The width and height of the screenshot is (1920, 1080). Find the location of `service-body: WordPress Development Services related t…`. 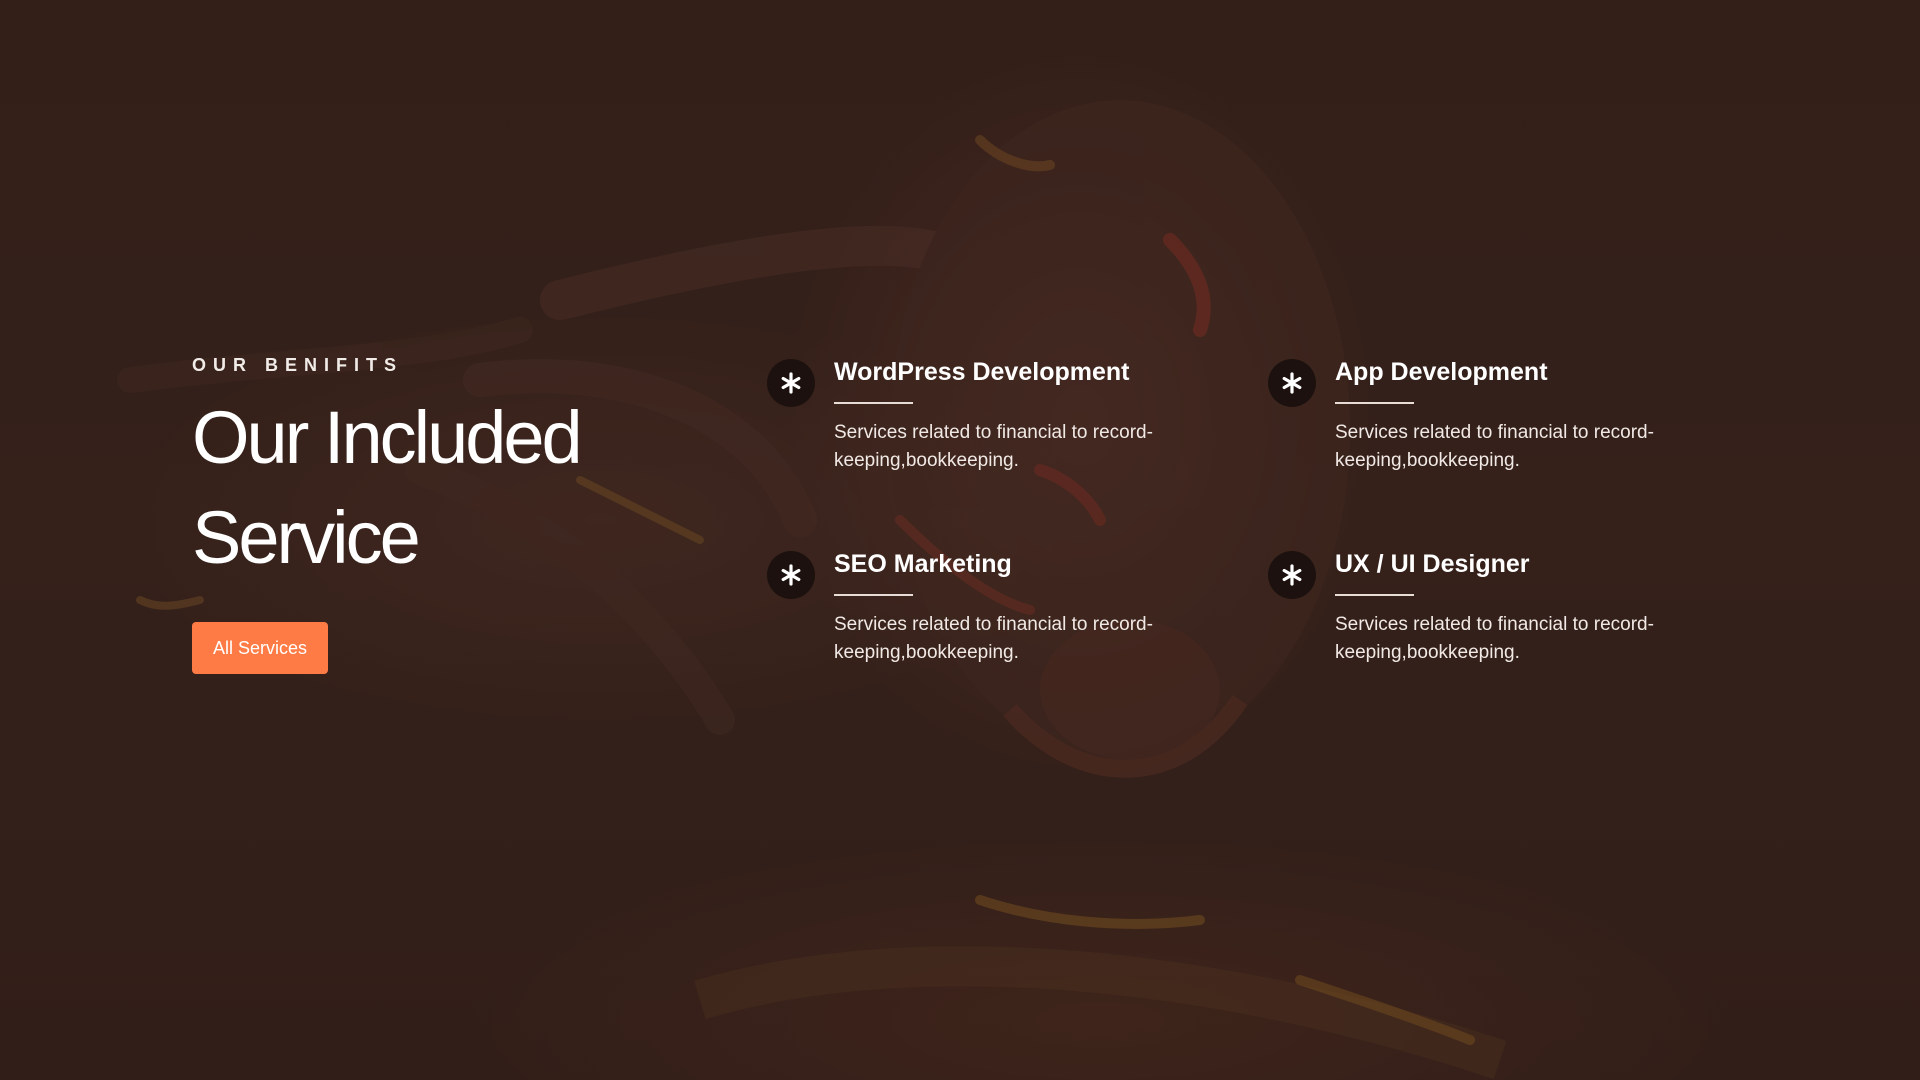

service-body: WordPress Development Services related t… is located at coordinates (1024, 415).